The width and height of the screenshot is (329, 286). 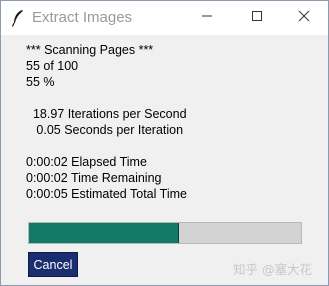 I want to click on close-icon, so click(x=304, y=18).